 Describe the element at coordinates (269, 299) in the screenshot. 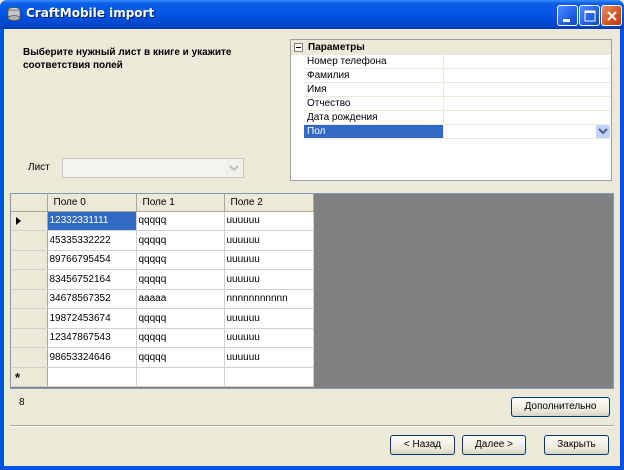

I see `table-cell: nnnnnnnnnnn` at that location.